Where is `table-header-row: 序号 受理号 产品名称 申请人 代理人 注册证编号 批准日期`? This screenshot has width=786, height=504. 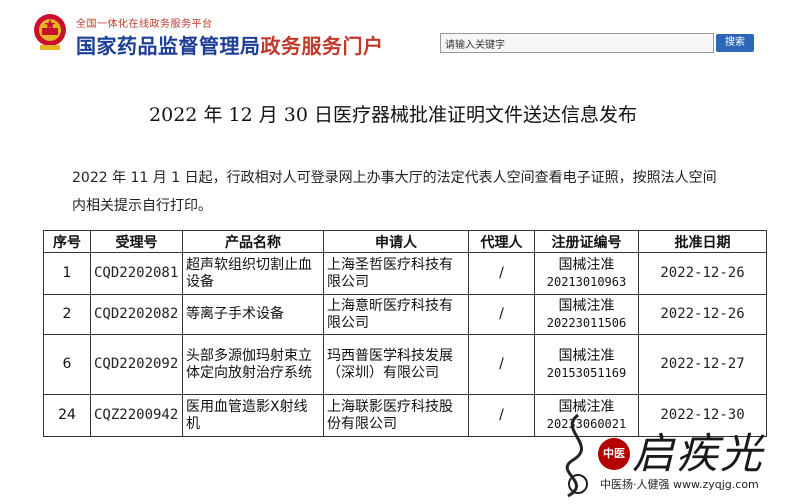 table-header-row: 序号 受理号 产品名称 申请人 代理人 注册证编号 批准日期 is located at coordinates (405, 241).